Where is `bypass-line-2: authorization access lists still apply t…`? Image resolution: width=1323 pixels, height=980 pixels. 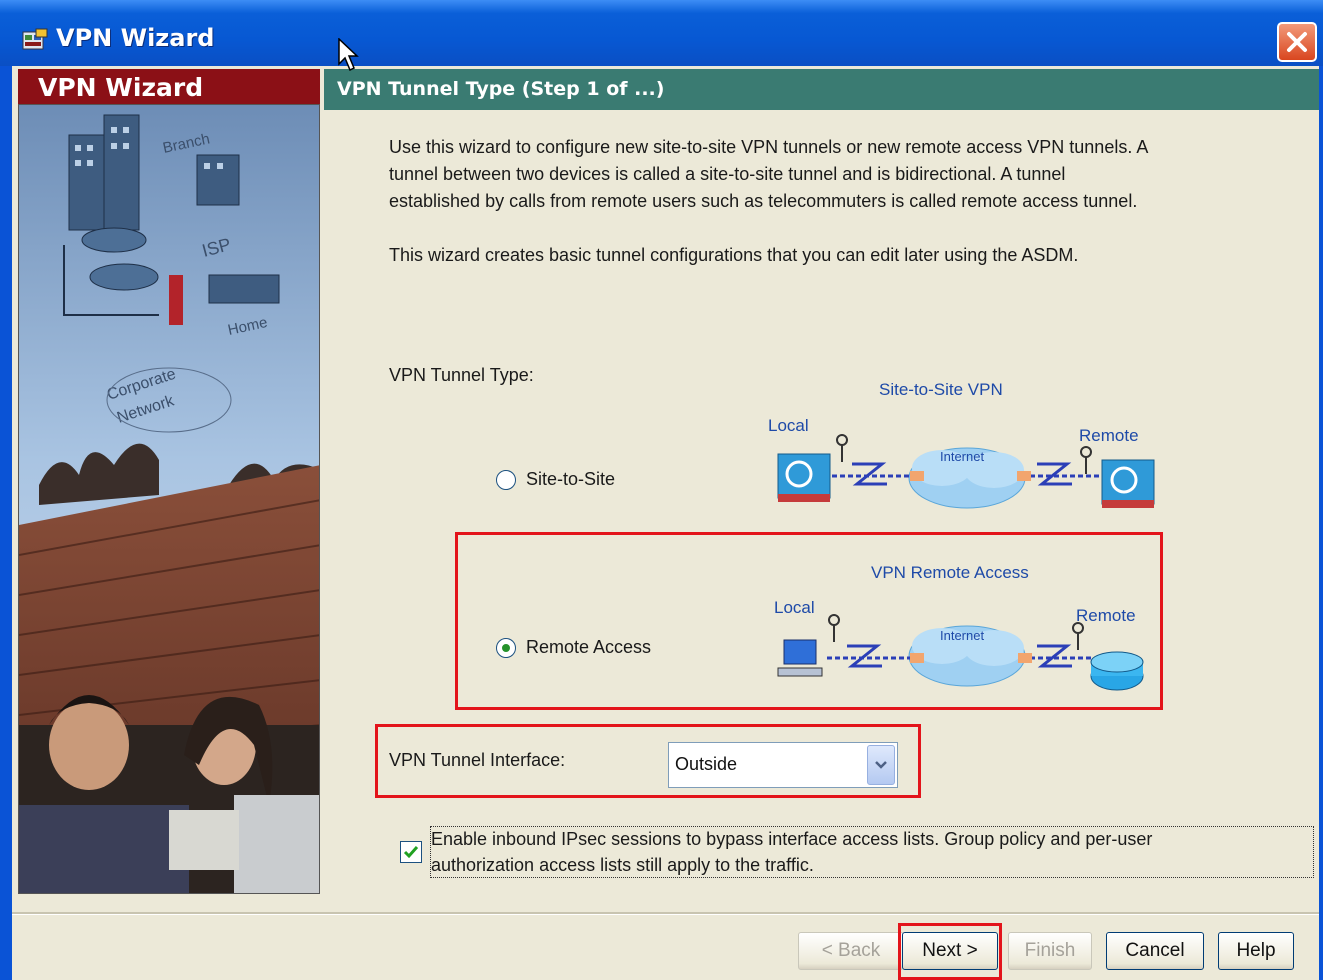 bypass-line-2: authorization access lists still apply t… is located at coordinates (622, 865).